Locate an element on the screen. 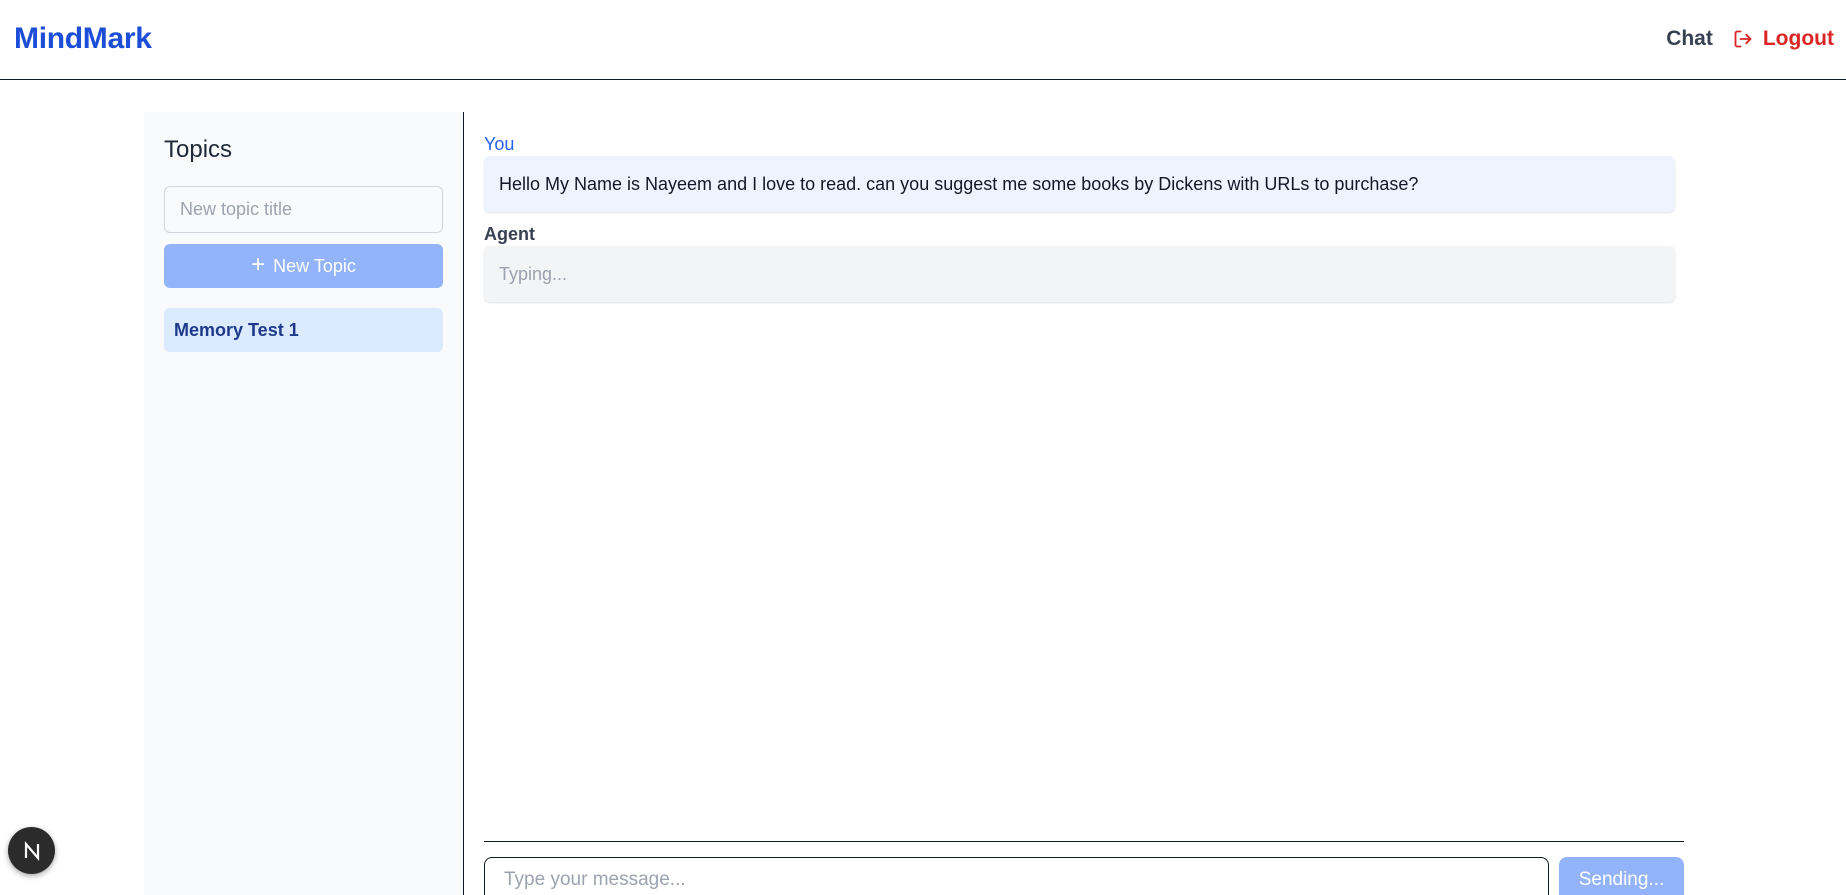 The image size is (1846, 895). sidebar-title: Topics is located at coordinates (198, 149).